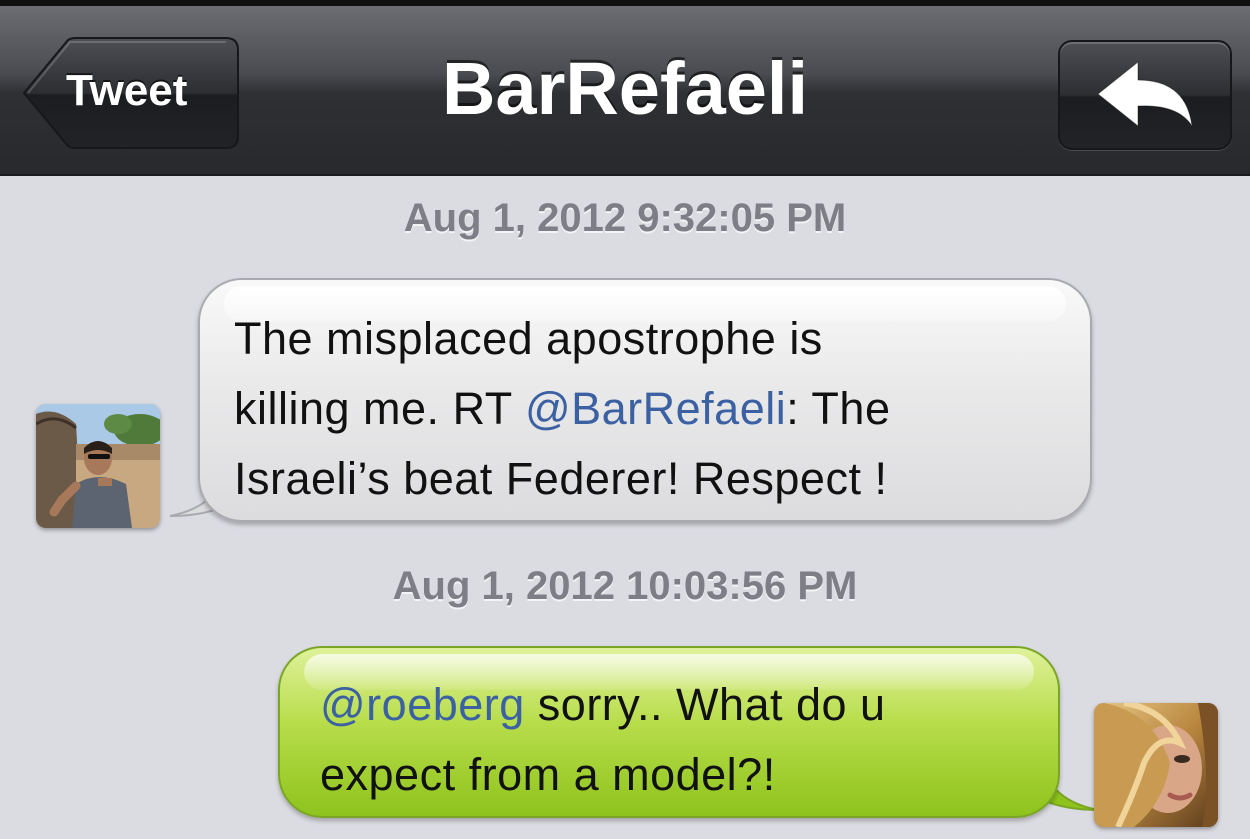 The image size is (1250, 839). I want to click on message-timestamp: Aug 1, 2012 9:32:05 PM, so click(625, 218).